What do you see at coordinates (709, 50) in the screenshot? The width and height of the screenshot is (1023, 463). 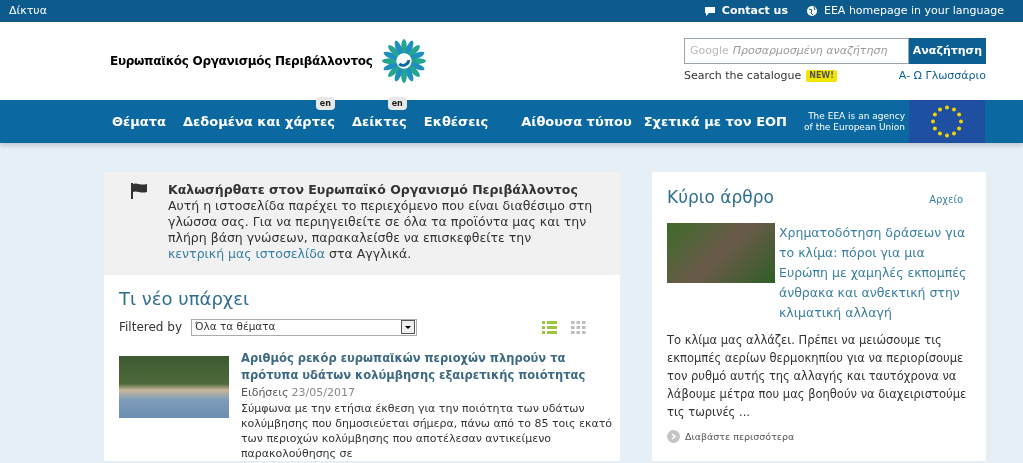 I see `google-brand-text: Google` at bounding box center [709, 50].